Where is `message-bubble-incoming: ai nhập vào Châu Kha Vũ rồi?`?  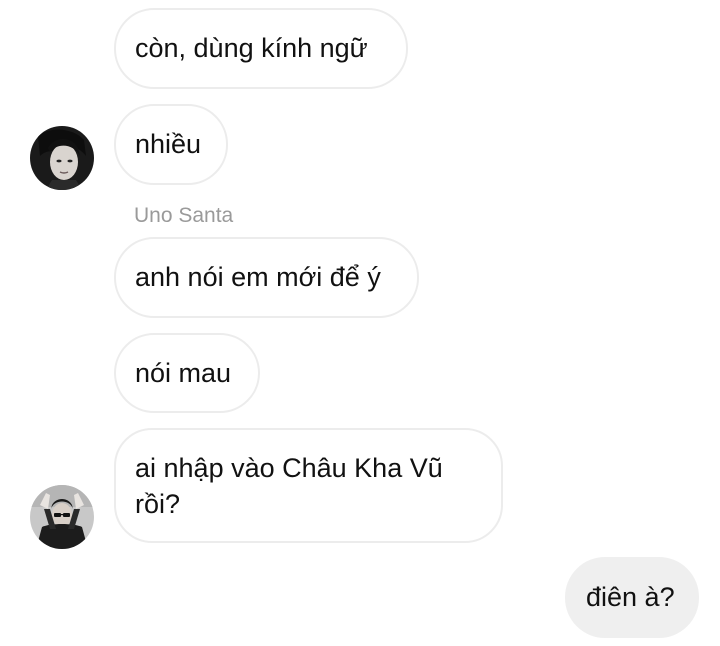 message-bubble-incoming: ai nhập vào Châu Kha Vũ rồi? is located at coordinates (308, 485).